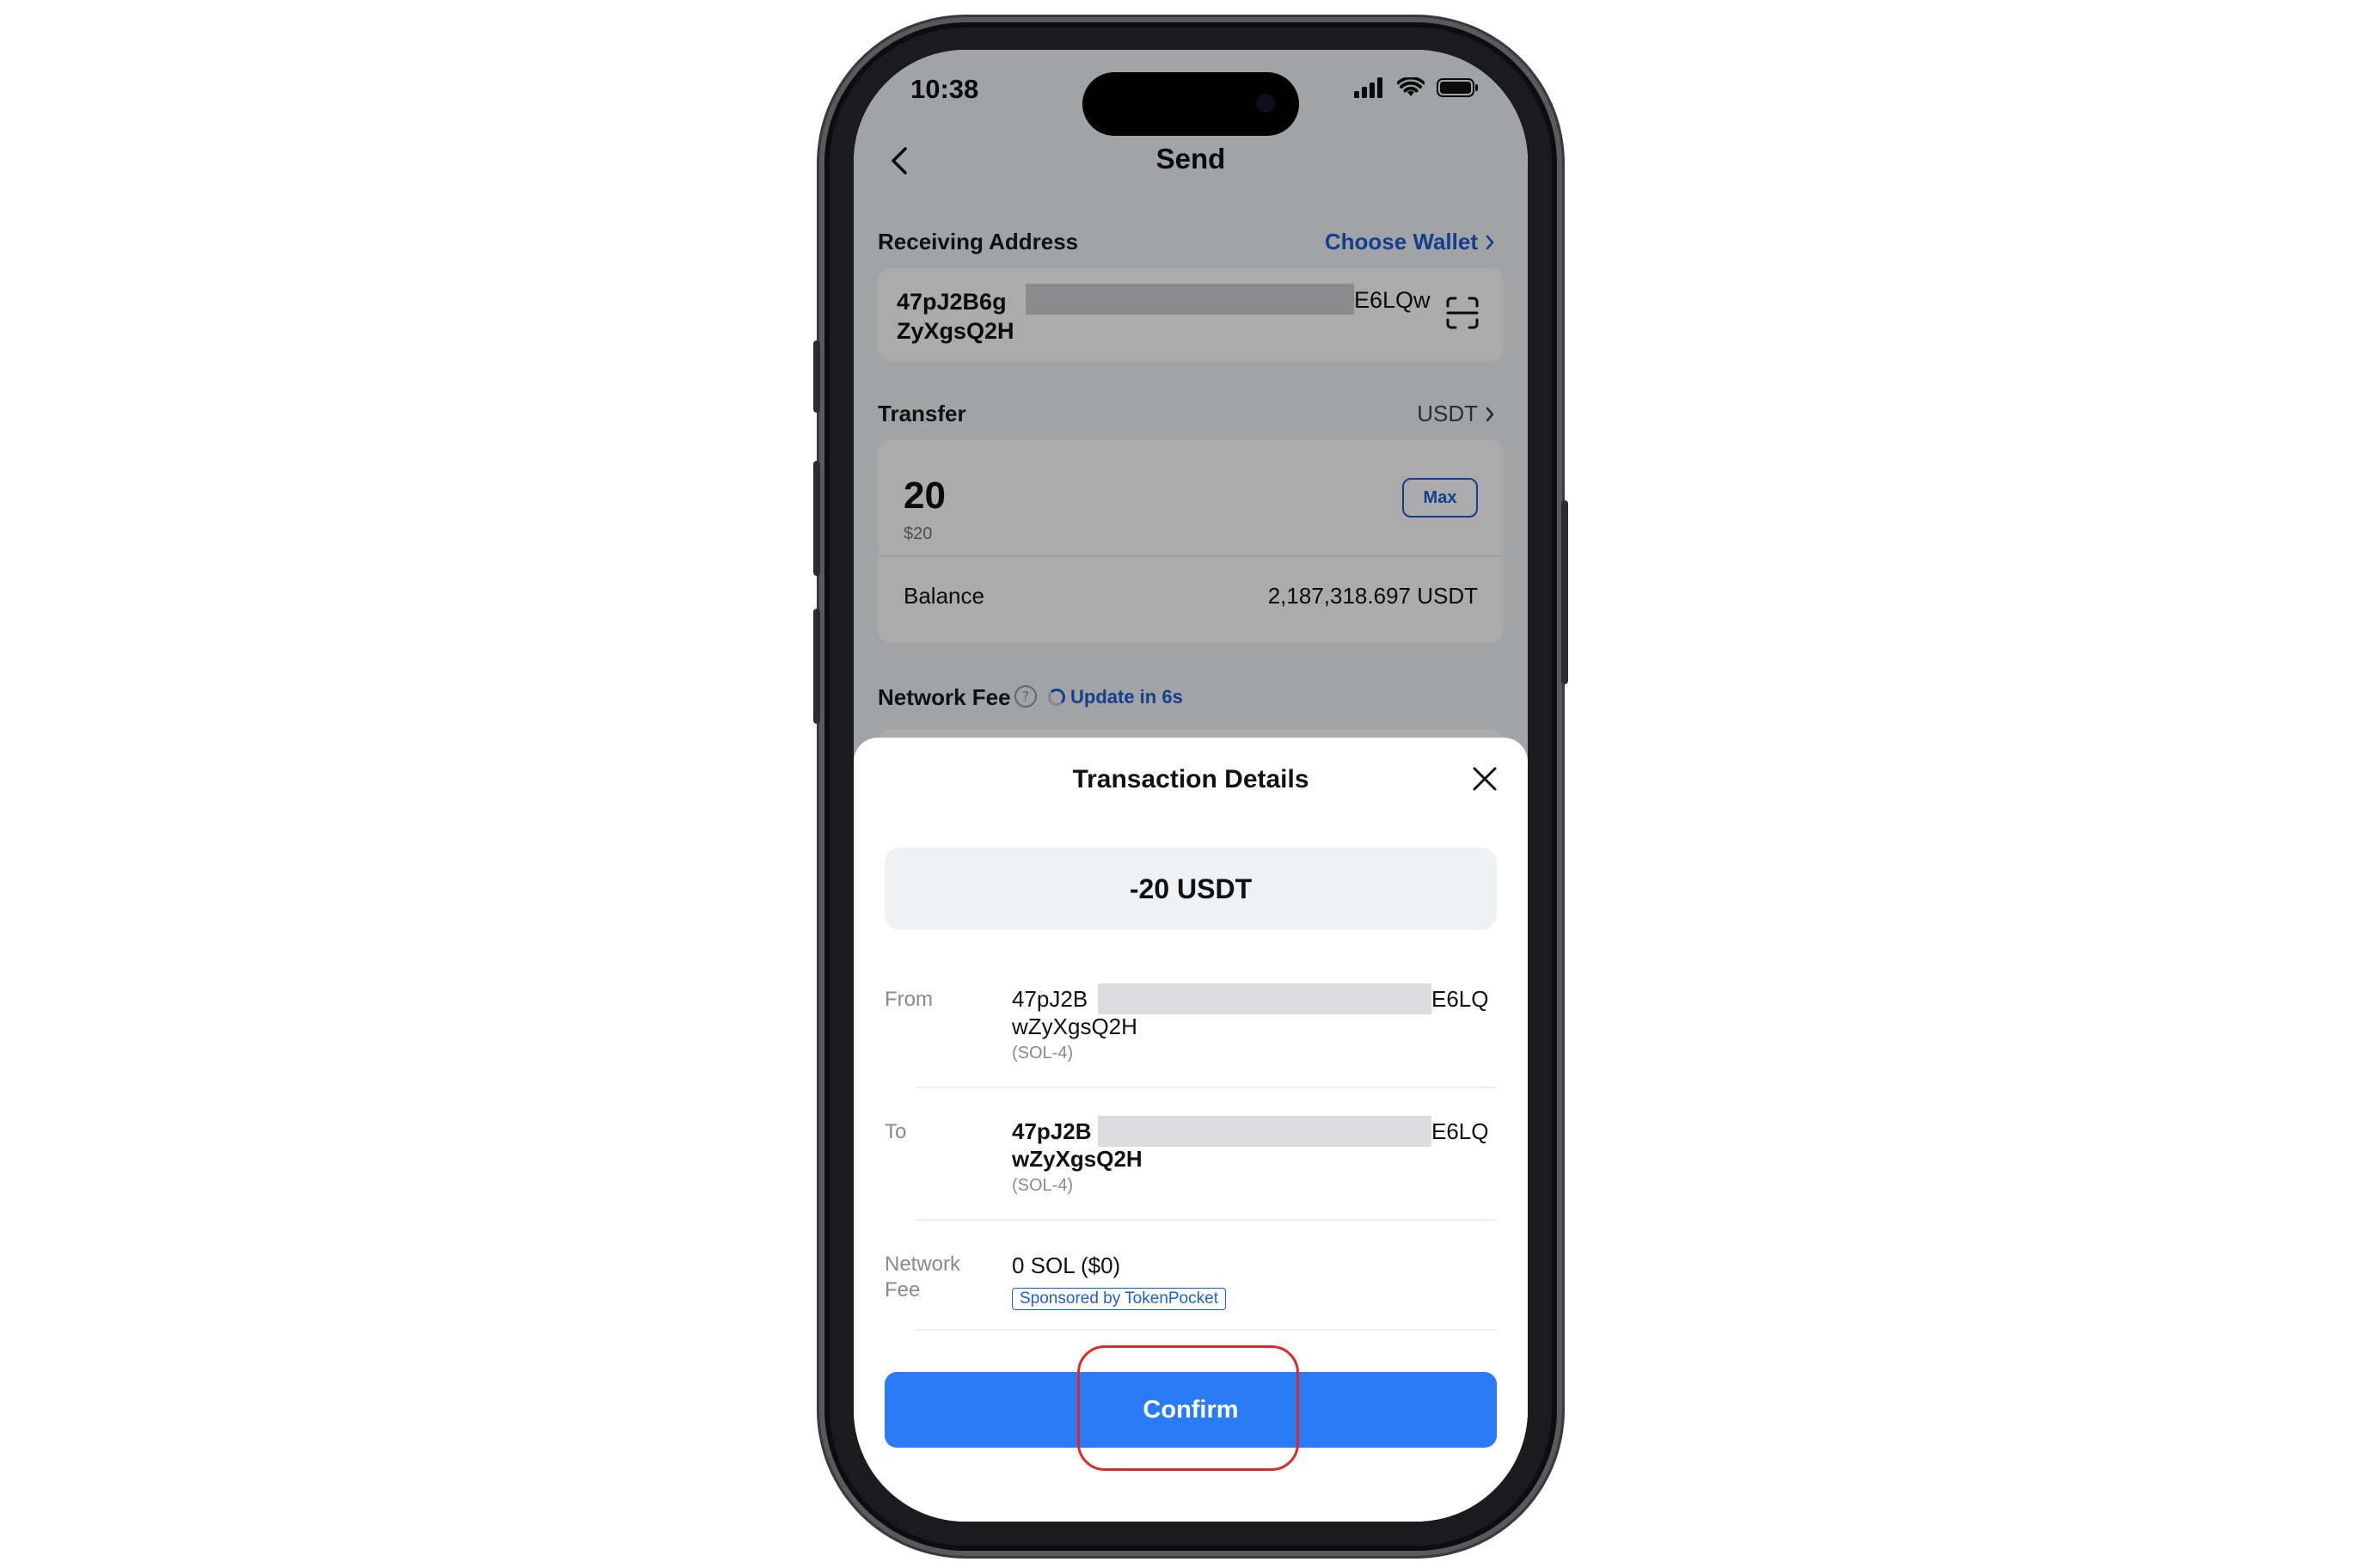 This screenshot has width=2378, height=1568. What do you see at coordinates (1460, 999) in the screenshot?
I see `from-line1-end: E6LQ` at bounding box center [1460, 999].